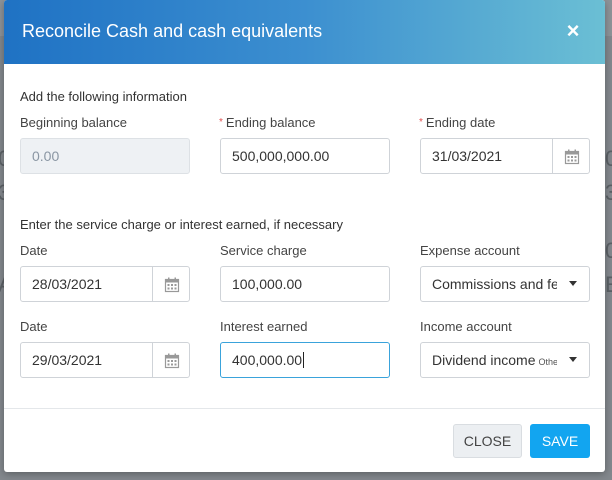 This screenshot has width=612, height=480. I want to click on ending-date-label: * Ending date, so click(457, 122).